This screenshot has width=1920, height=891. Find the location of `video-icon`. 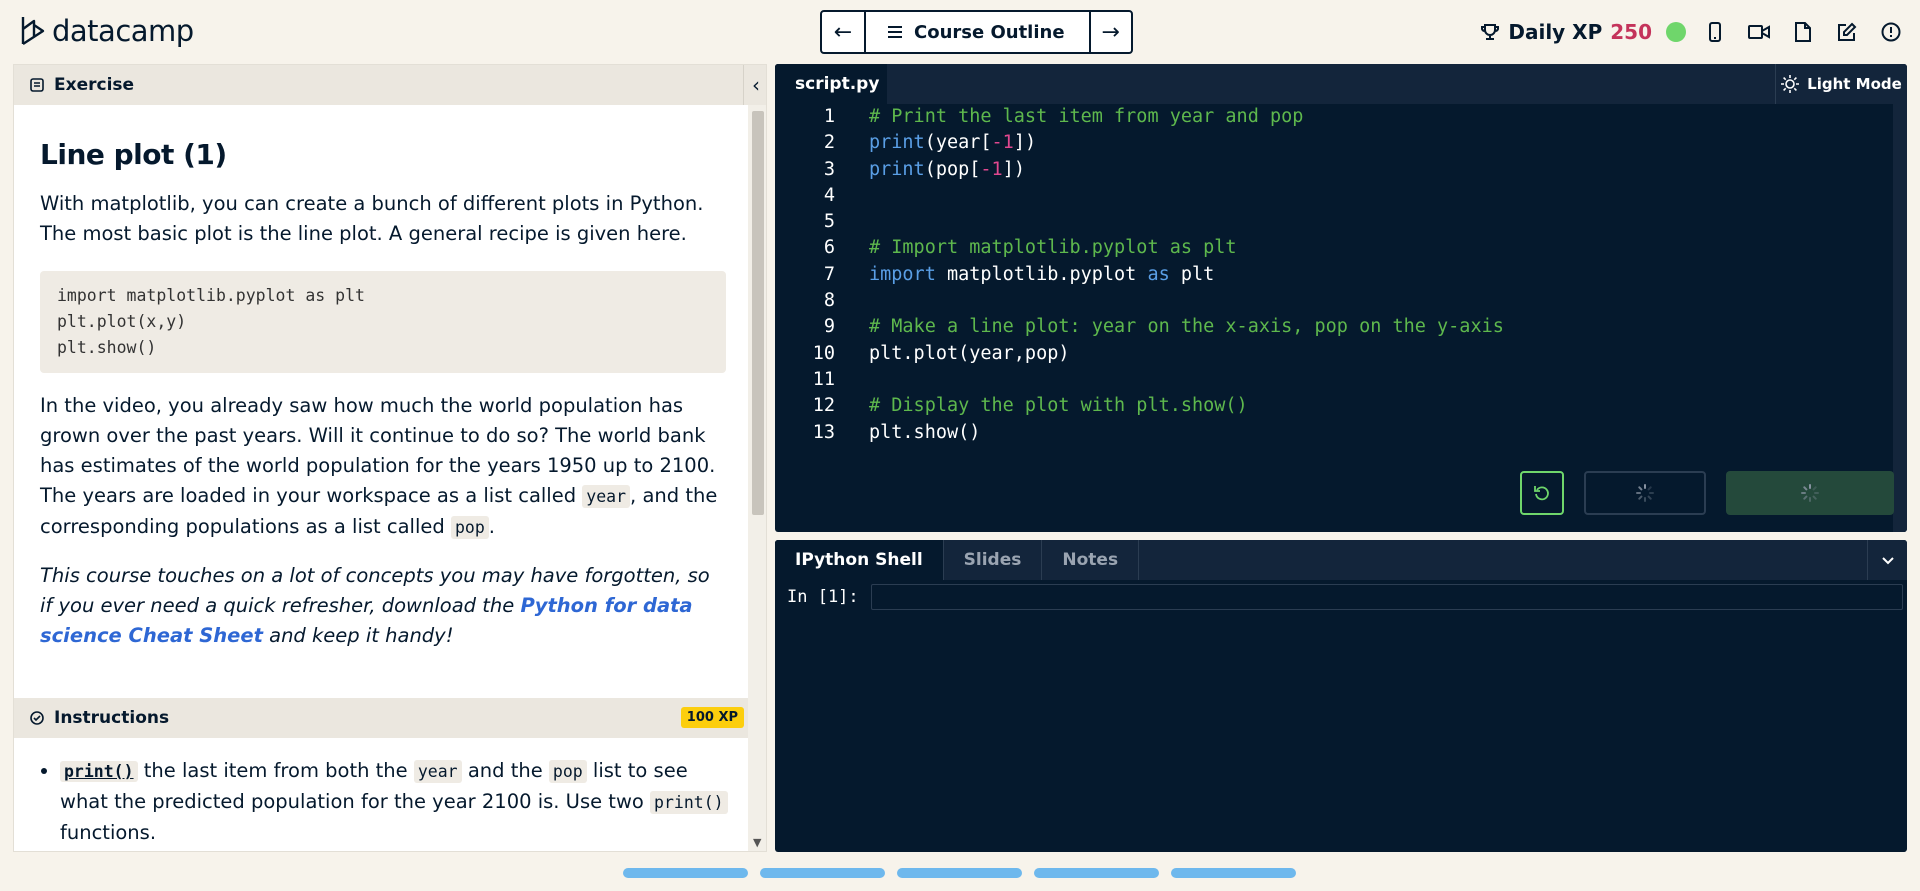

video-icon is located at coordinates (1759, 32).